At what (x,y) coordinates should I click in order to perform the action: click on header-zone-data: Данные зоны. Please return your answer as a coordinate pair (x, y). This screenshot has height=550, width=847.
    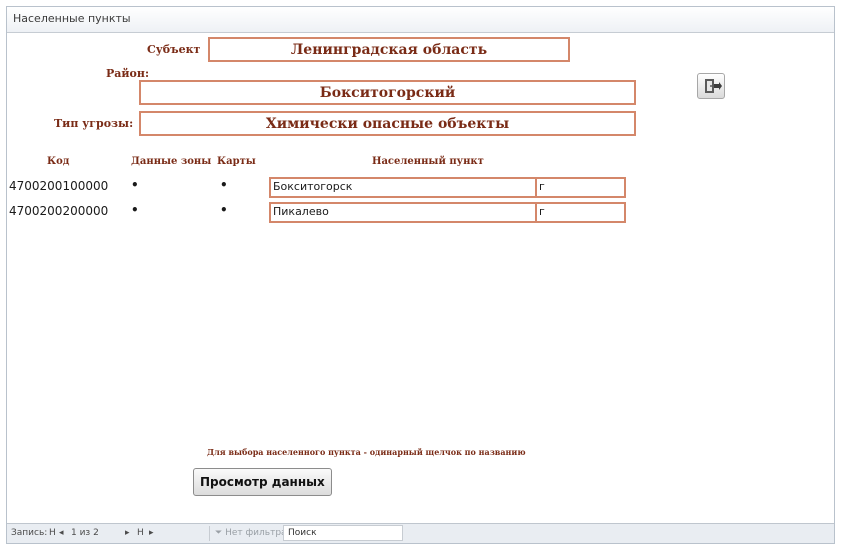
    Looking at the image, I should click on (171, 161).